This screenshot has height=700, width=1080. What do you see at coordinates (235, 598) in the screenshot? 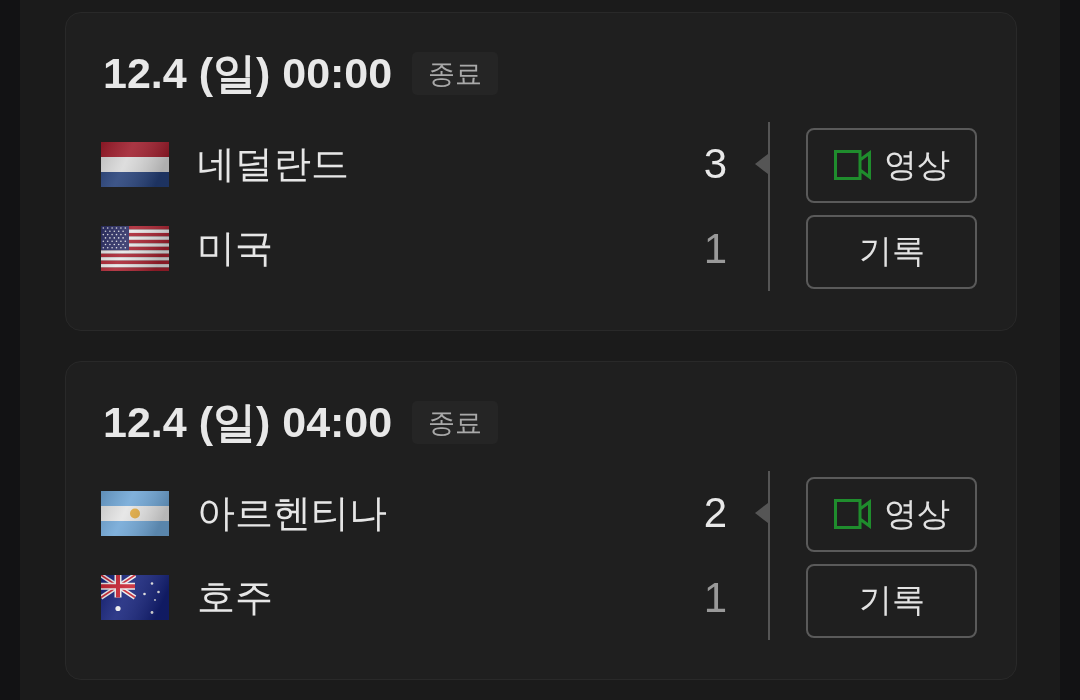
I see `team-name: 호주` at bounding box center [235, 598].